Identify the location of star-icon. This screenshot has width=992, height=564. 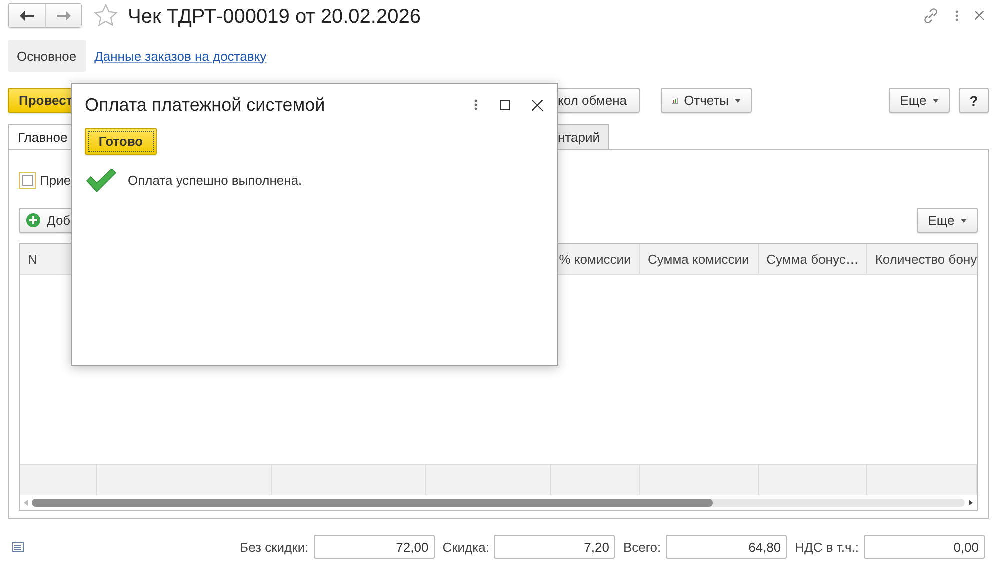
(106, 15).